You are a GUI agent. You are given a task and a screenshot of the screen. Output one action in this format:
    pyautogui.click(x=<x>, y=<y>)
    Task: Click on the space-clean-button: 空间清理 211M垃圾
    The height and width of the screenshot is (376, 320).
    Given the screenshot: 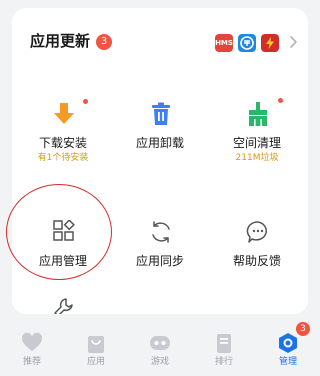 What is the action you would take?
    pyautogui.click(x=257, y=139)
    